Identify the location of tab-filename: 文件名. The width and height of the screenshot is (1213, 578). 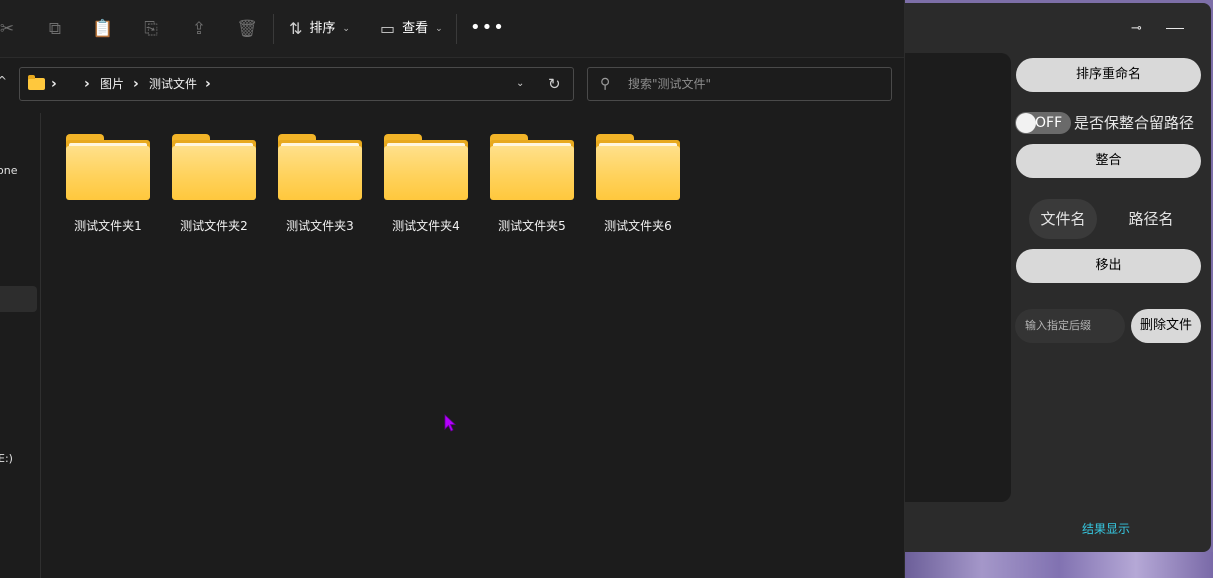
(1063, 219).